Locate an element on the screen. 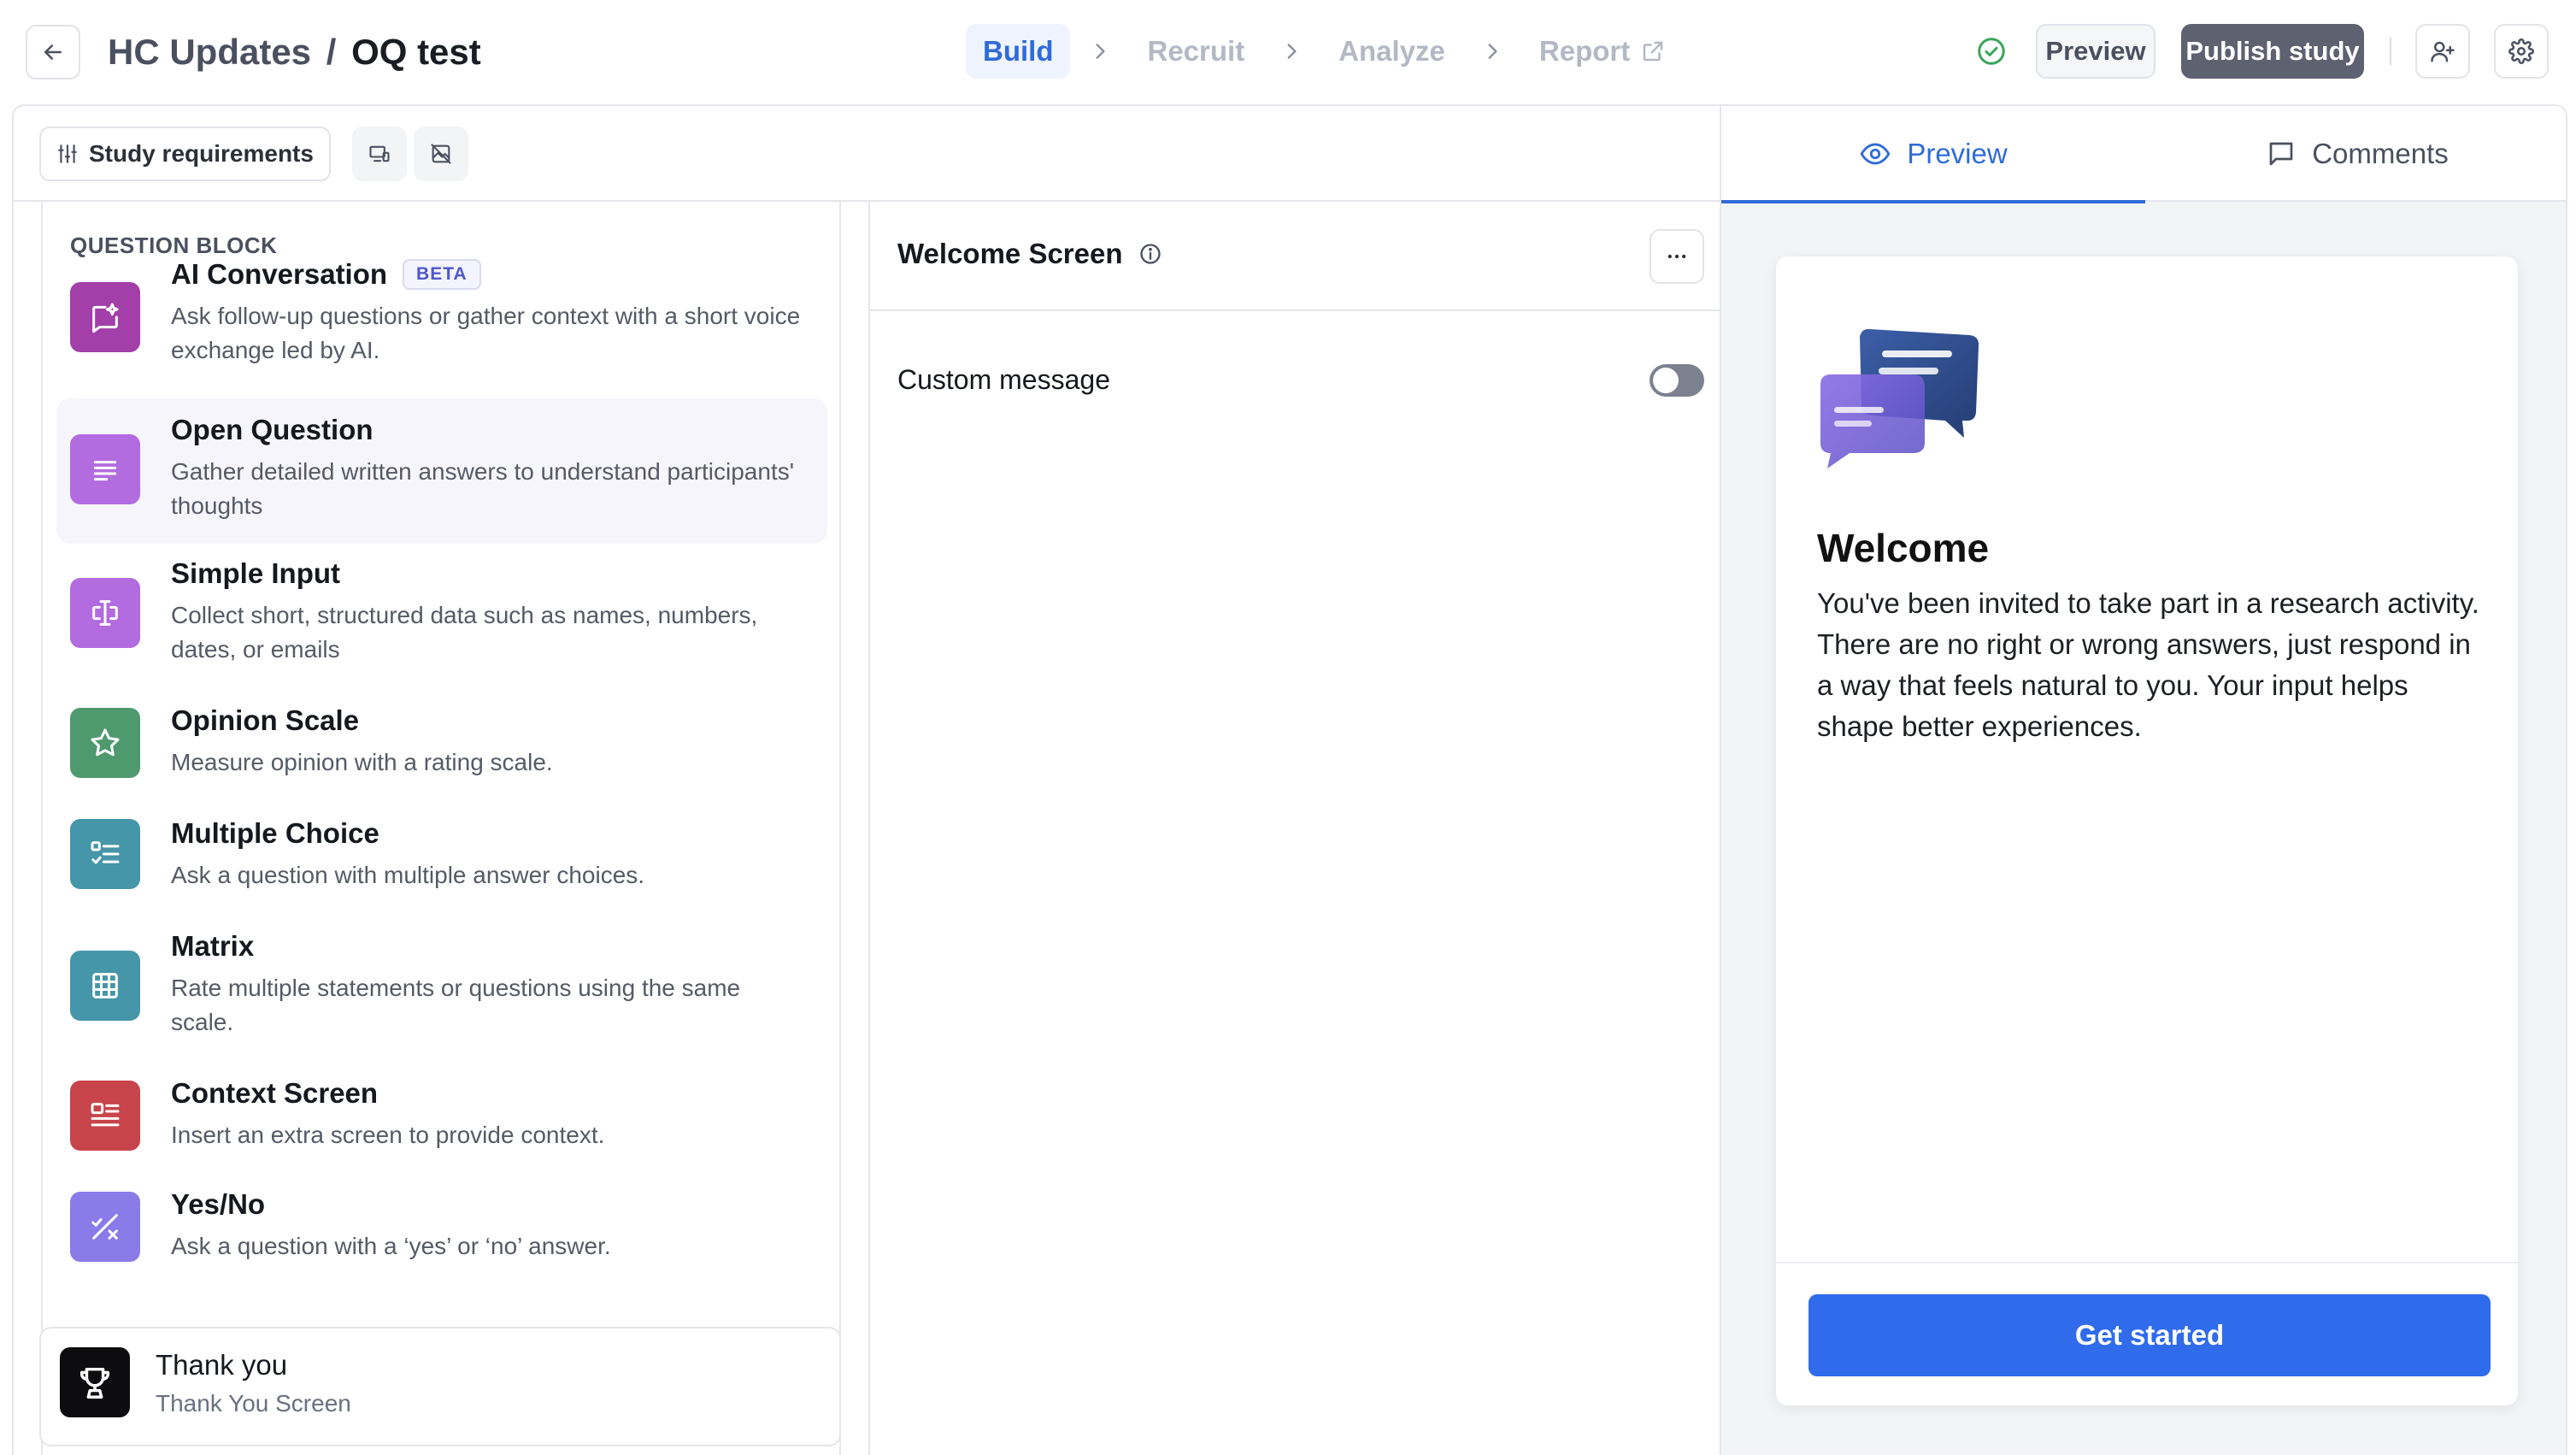  step-recruit: Recruit is located at coordinates (1196, 52).